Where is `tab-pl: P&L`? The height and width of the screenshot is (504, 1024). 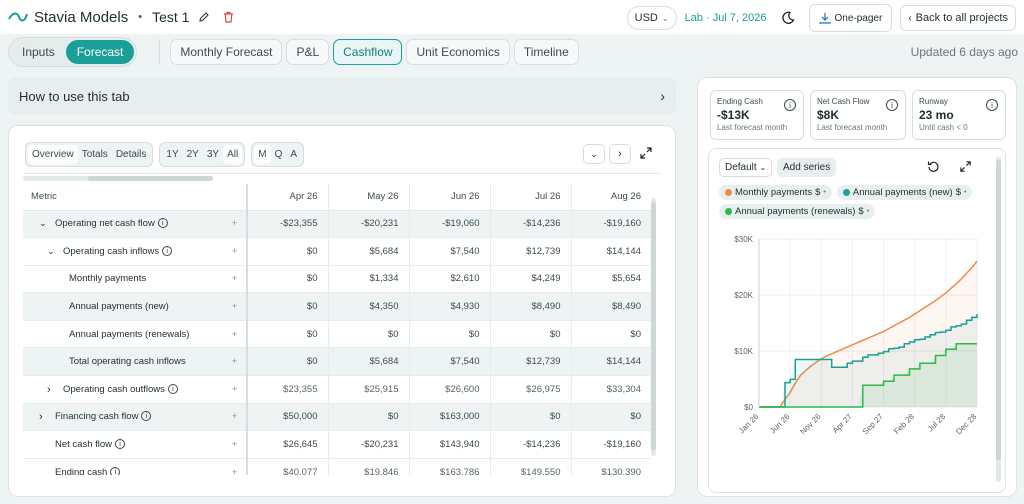 tab-pl: P&L is located at coordinates (308, 52).